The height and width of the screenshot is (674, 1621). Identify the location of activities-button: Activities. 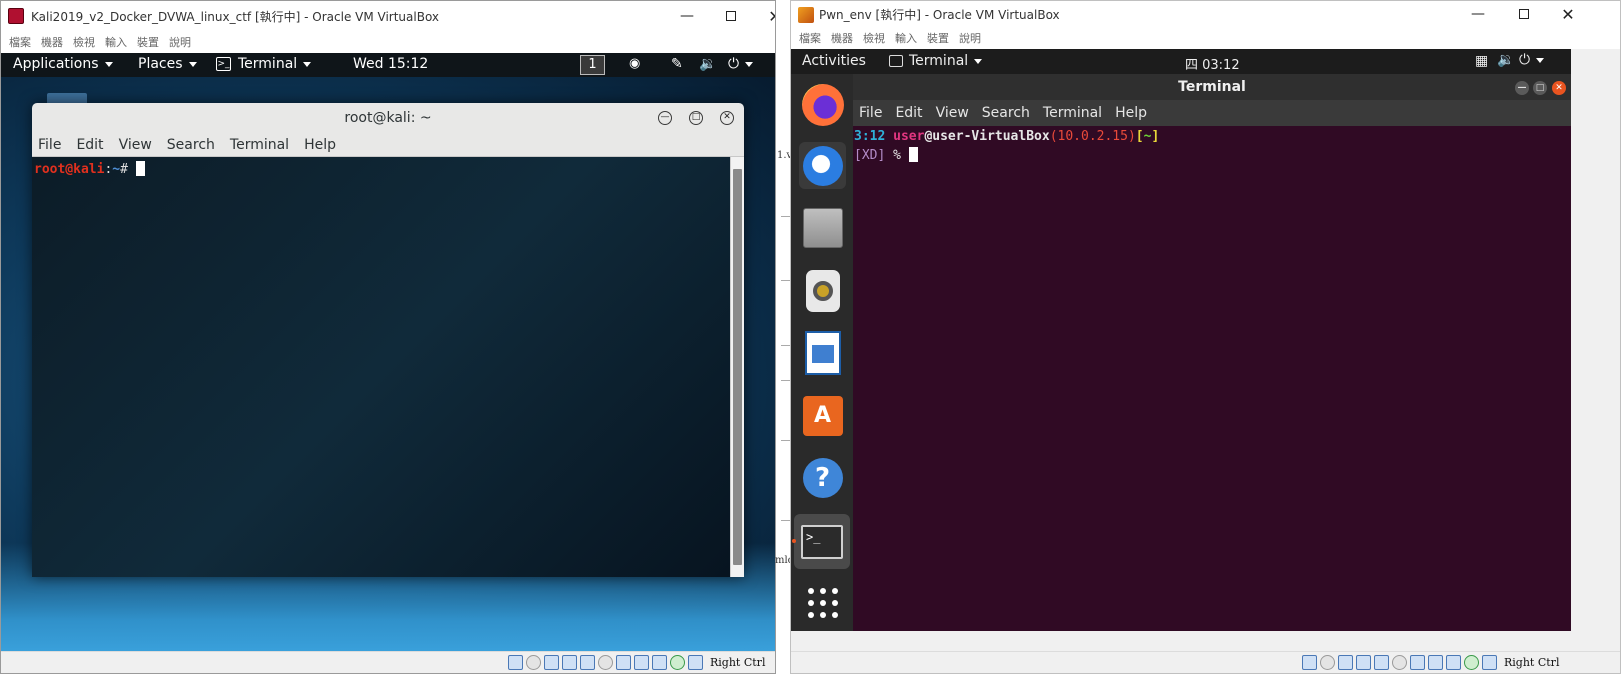
(834, 61).